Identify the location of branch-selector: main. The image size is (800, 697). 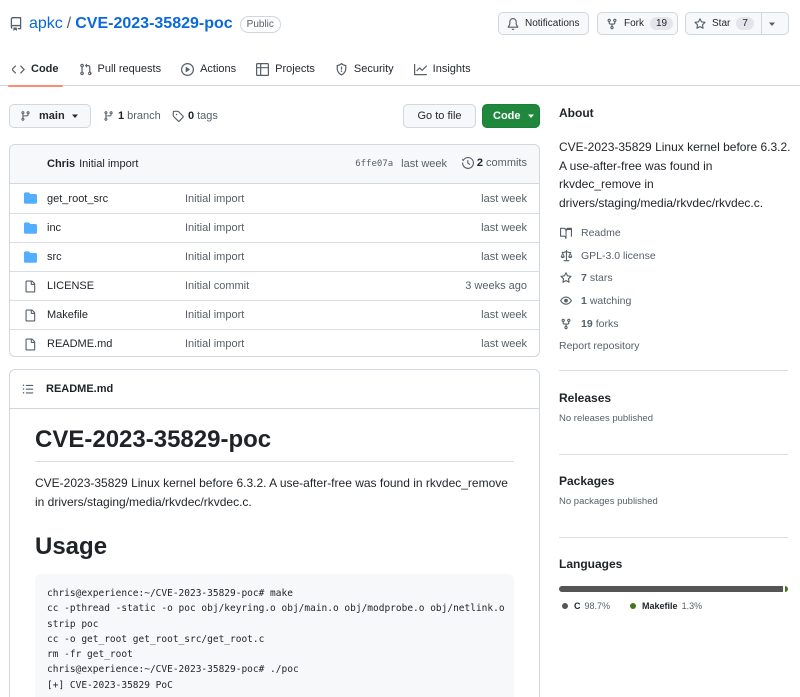
(50, 116).